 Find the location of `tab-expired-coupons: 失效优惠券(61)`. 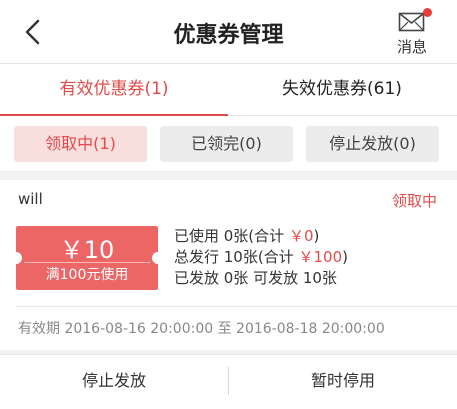

tab-expired-coupons: 失效优惠券(61) is located at coordinates (342, 90).